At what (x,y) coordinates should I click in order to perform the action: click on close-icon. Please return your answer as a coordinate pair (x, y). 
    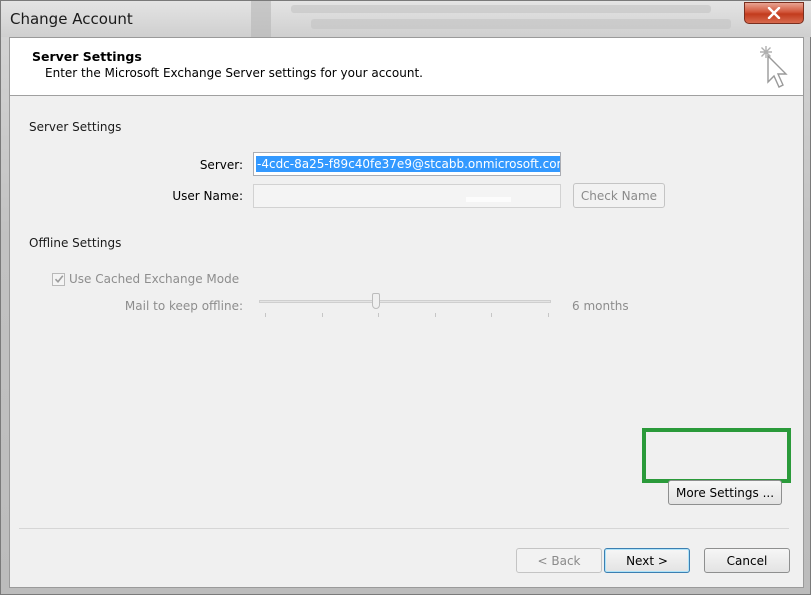
    Looking at the image, I should click on (774, 13).